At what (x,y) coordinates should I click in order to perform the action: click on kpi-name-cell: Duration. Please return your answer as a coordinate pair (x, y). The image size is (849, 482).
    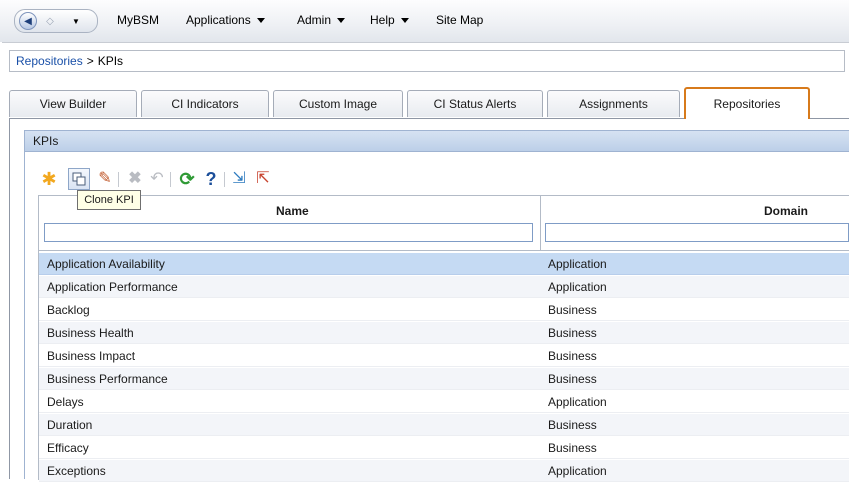
    Looking at the image, I should click on (70, 424).